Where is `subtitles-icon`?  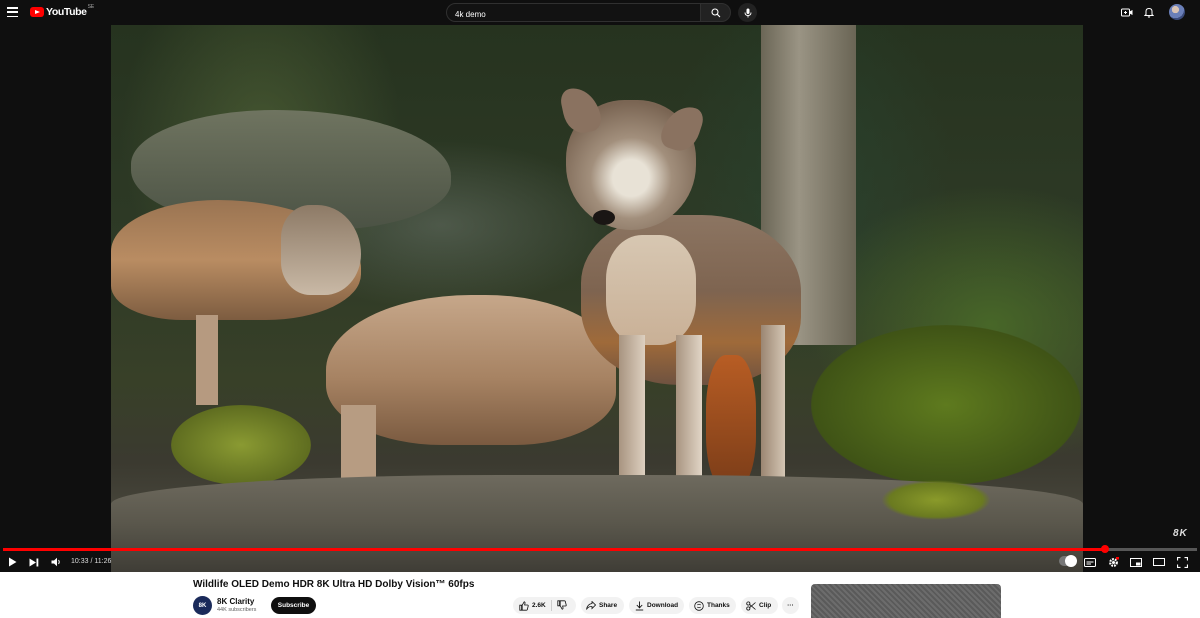
subtitles-icon is located at coordinates (1090, 562).